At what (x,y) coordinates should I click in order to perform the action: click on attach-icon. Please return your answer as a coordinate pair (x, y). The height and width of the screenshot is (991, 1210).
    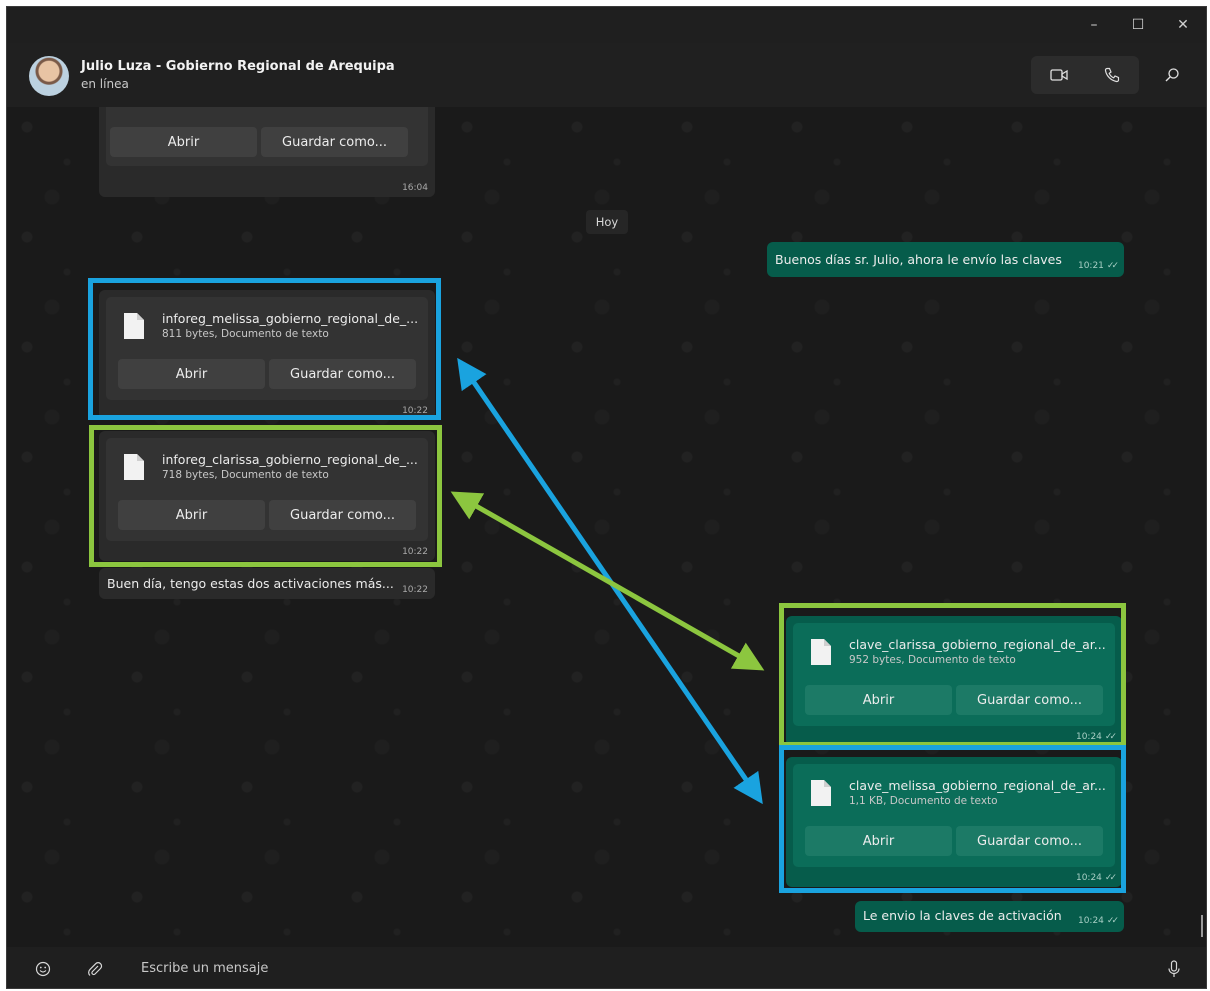
    Looking at the image, I should click on (95, 969).